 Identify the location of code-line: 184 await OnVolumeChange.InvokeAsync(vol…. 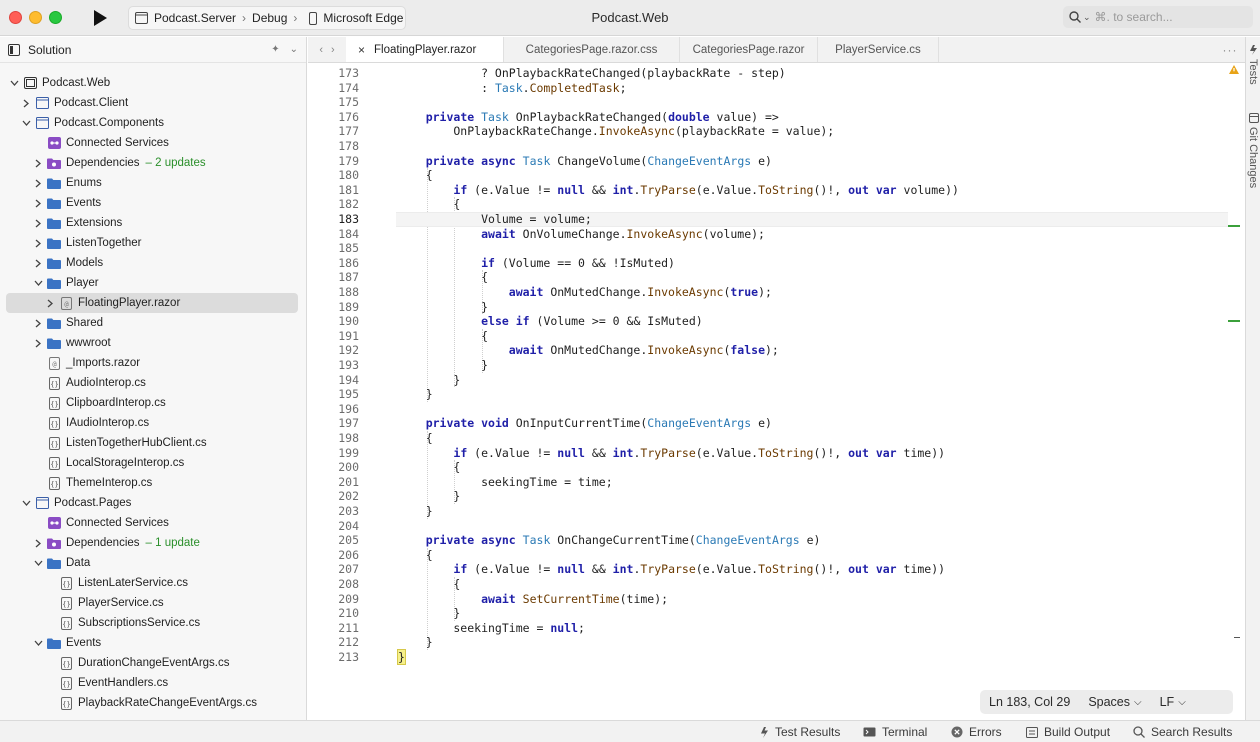
(768, 234).